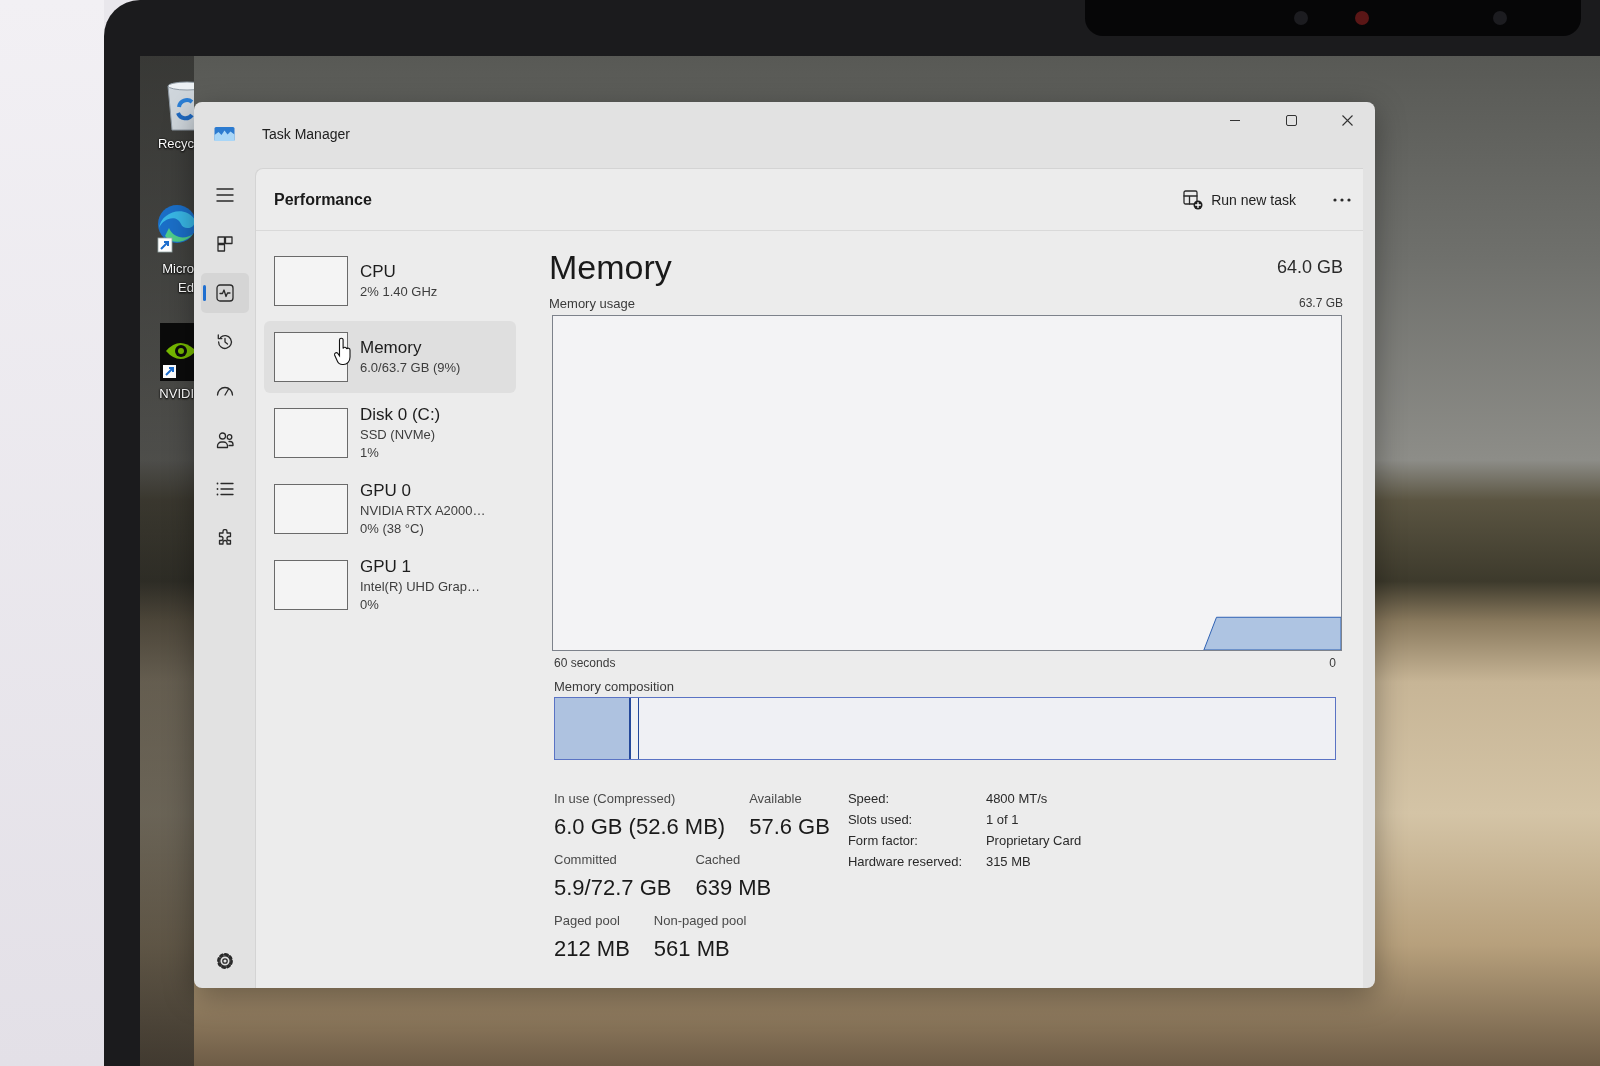 The image size is (1600, 1066). What do you see at coordinates (306, 134) in the screenshot?
I see `window-title: Task Manager` at bounding box center [306, 134].